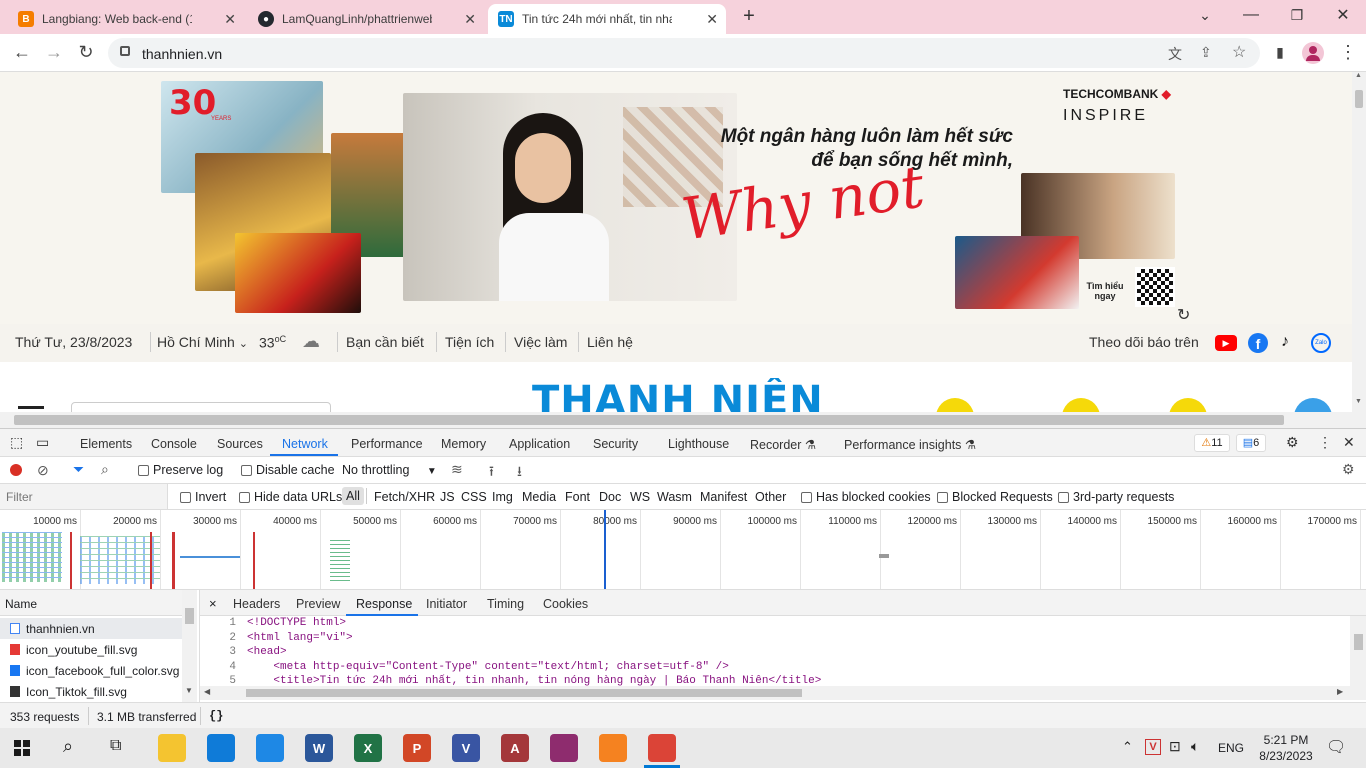 This screenshot has height=768, width=1366. What do you see at coordinates (613, 748) in the screenshot?
I see `foxit-icon` at bounding box center [613, 748].